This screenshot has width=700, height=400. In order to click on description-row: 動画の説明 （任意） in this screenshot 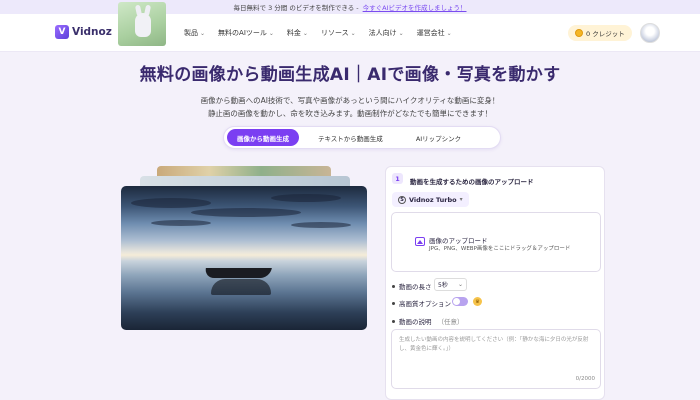, I will do `click(428, 321)`.